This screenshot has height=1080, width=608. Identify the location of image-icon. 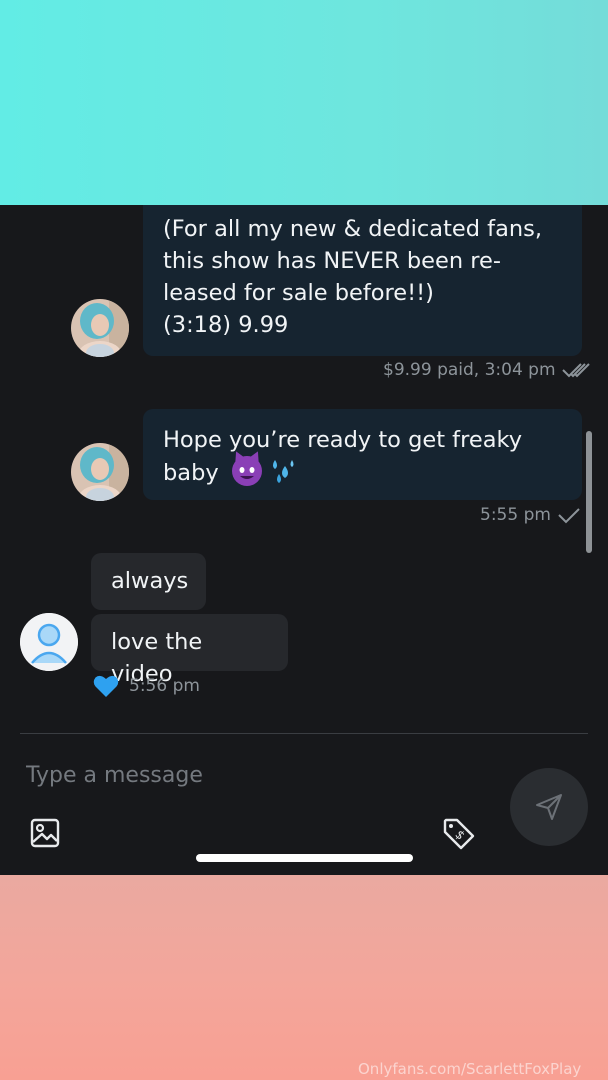
(45, 833).